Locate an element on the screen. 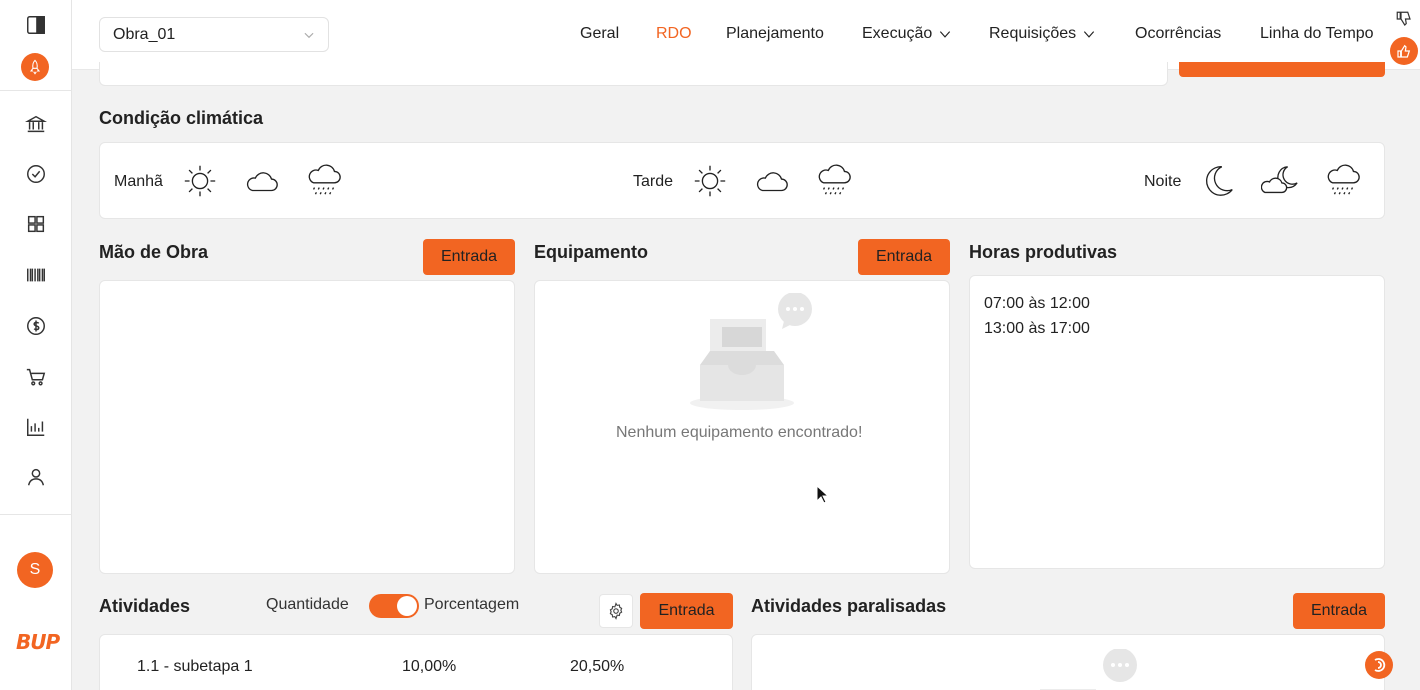  cart-icon is located at coordinates (36, 377).